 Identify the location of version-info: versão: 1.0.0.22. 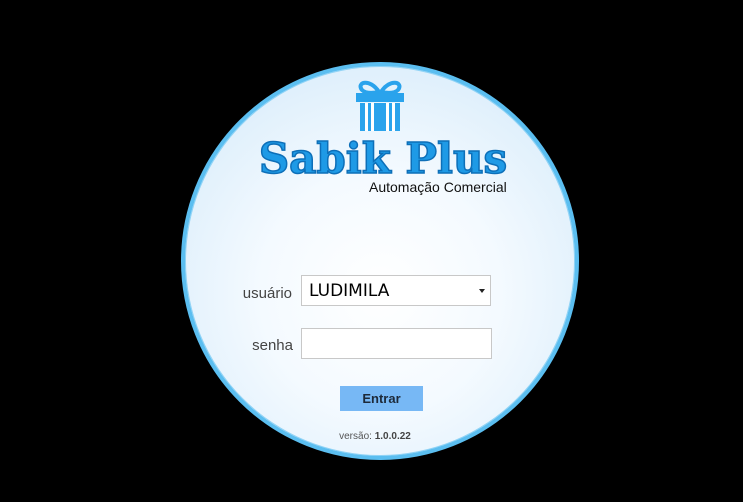
(375, 436).